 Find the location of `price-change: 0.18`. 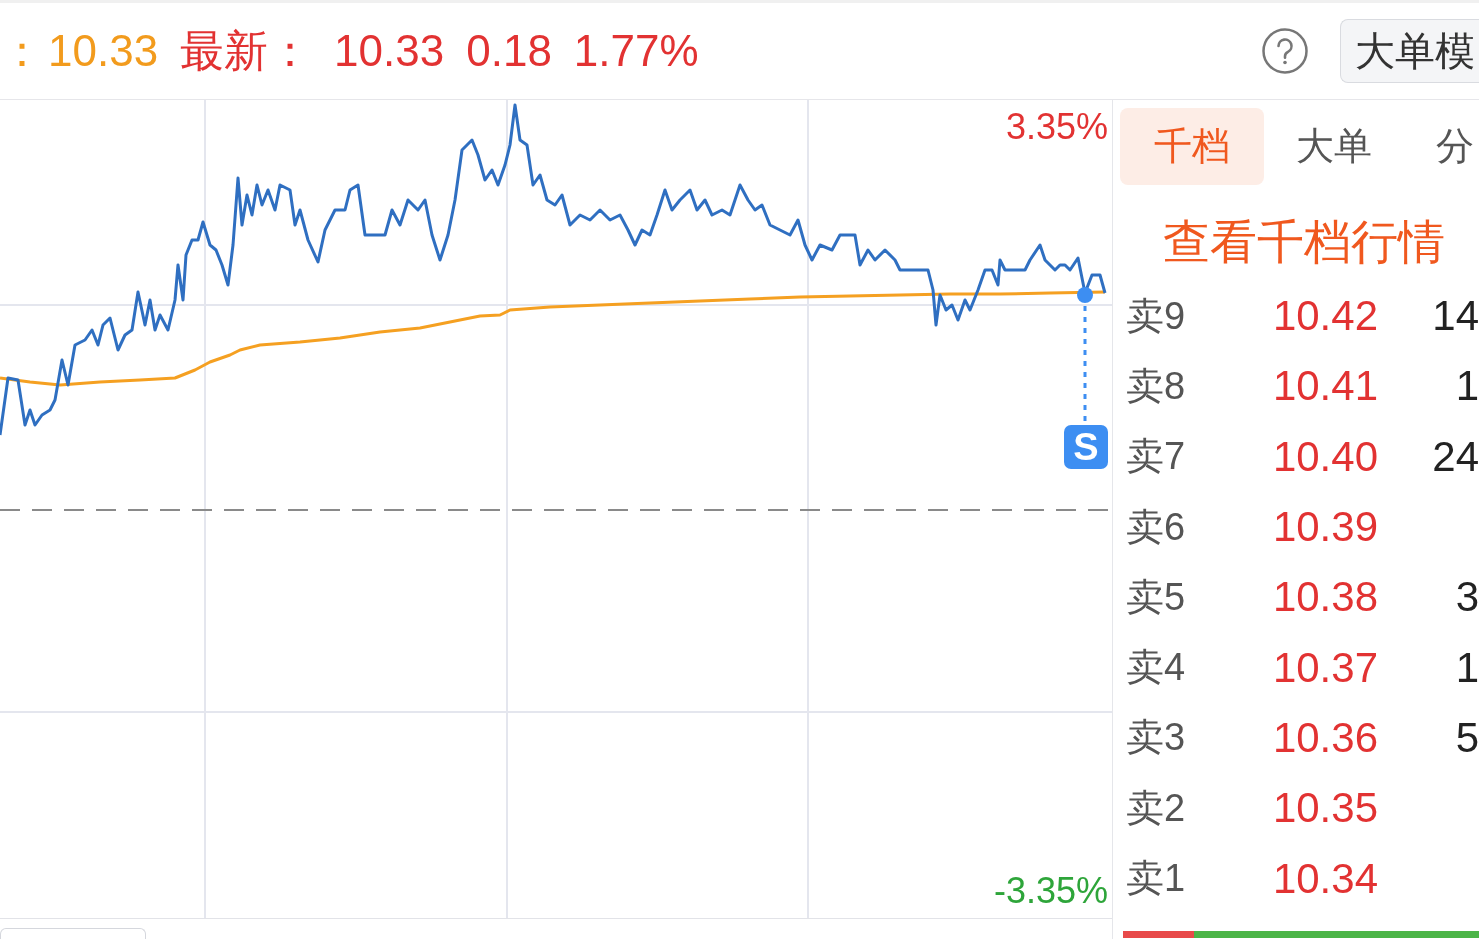

price-change: 0.18 is located at coordinates (509, 51).